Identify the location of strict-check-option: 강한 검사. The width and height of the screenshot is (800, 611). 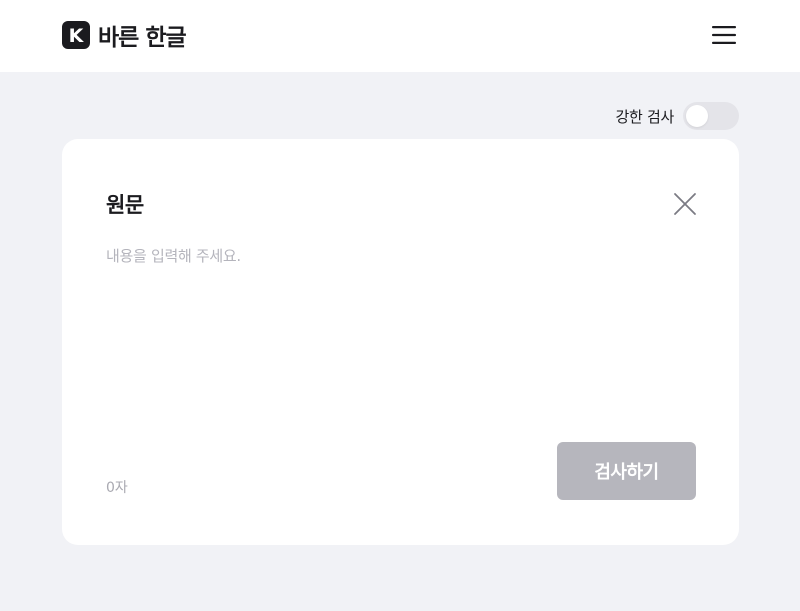
(677, 116).